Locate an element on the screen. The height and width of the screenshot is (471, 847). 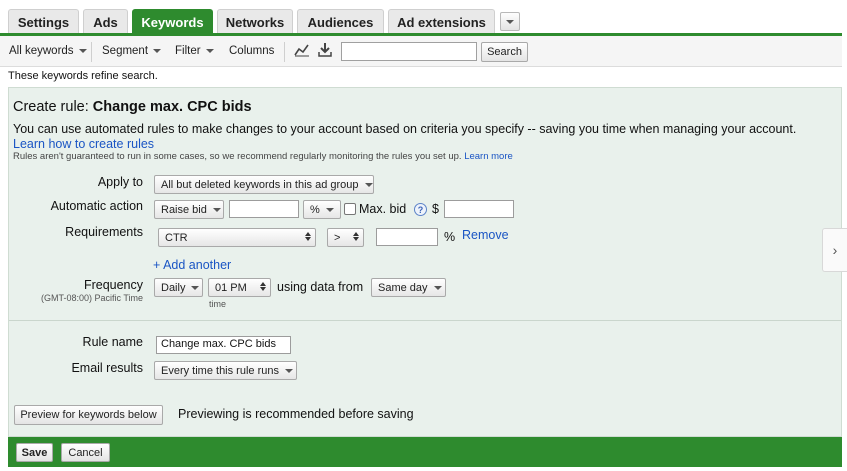
automatic-action-label: Automatic action is located at coordinates (96, 206).